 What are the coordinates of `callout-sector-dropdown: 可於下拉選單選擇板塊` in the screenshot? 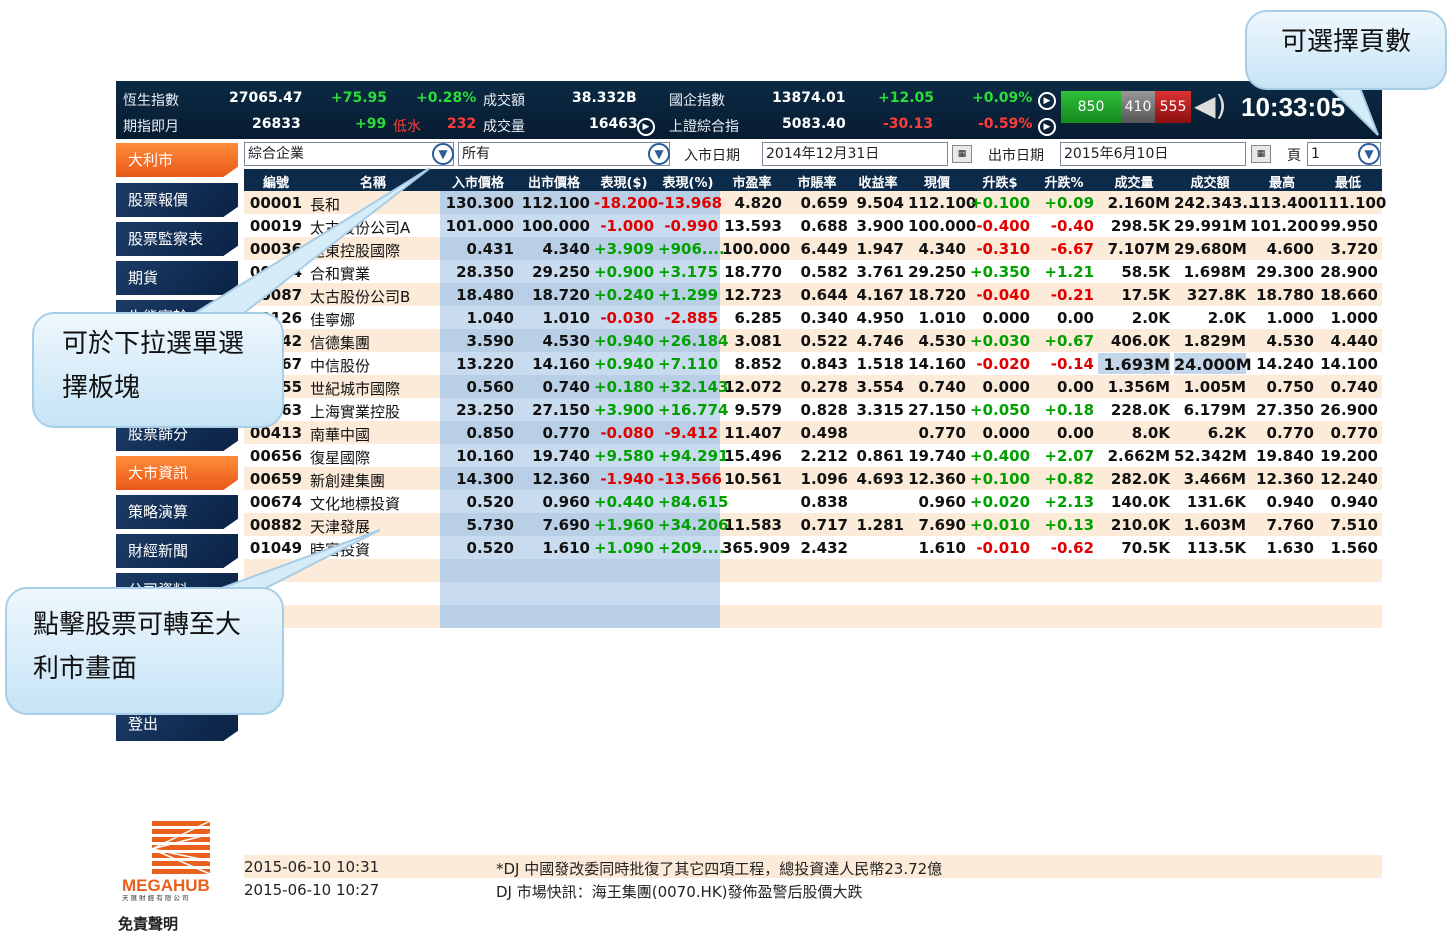 It's located at (158, 370).